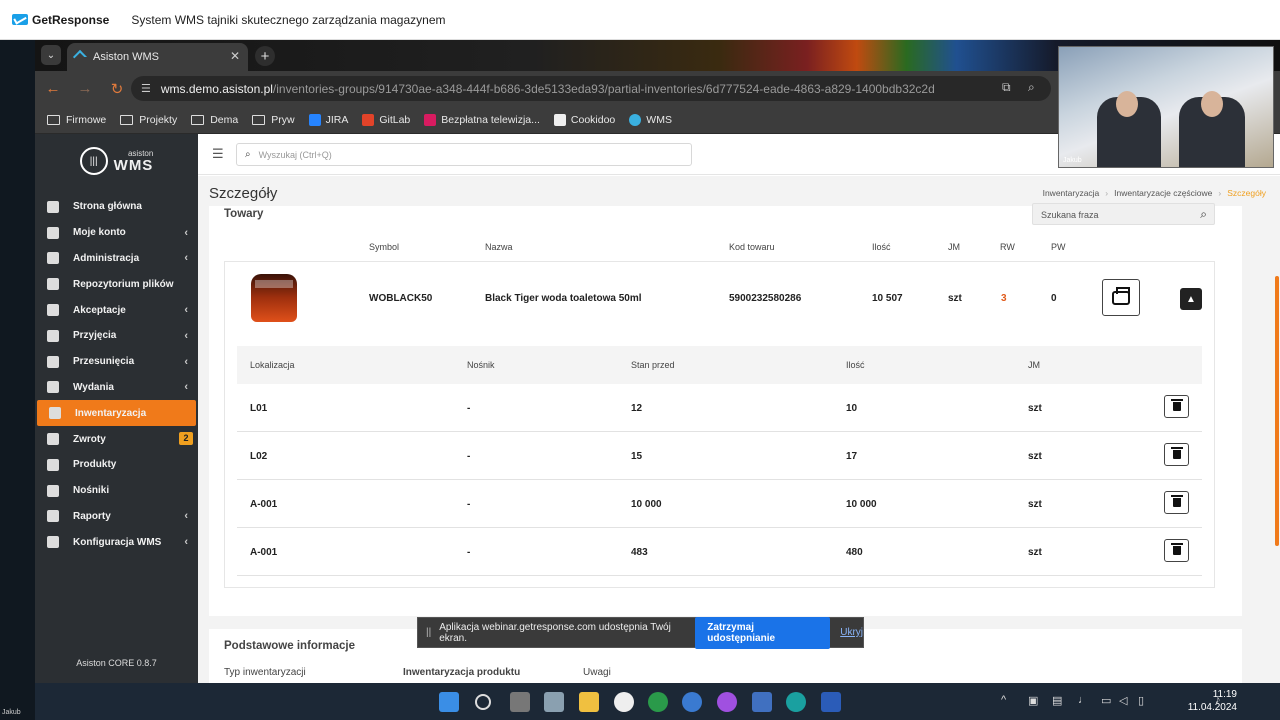  What do you see at coordinates (1212, 104) in the screenshot?
I see `presenter-head` at bounding box center [1212, 104].